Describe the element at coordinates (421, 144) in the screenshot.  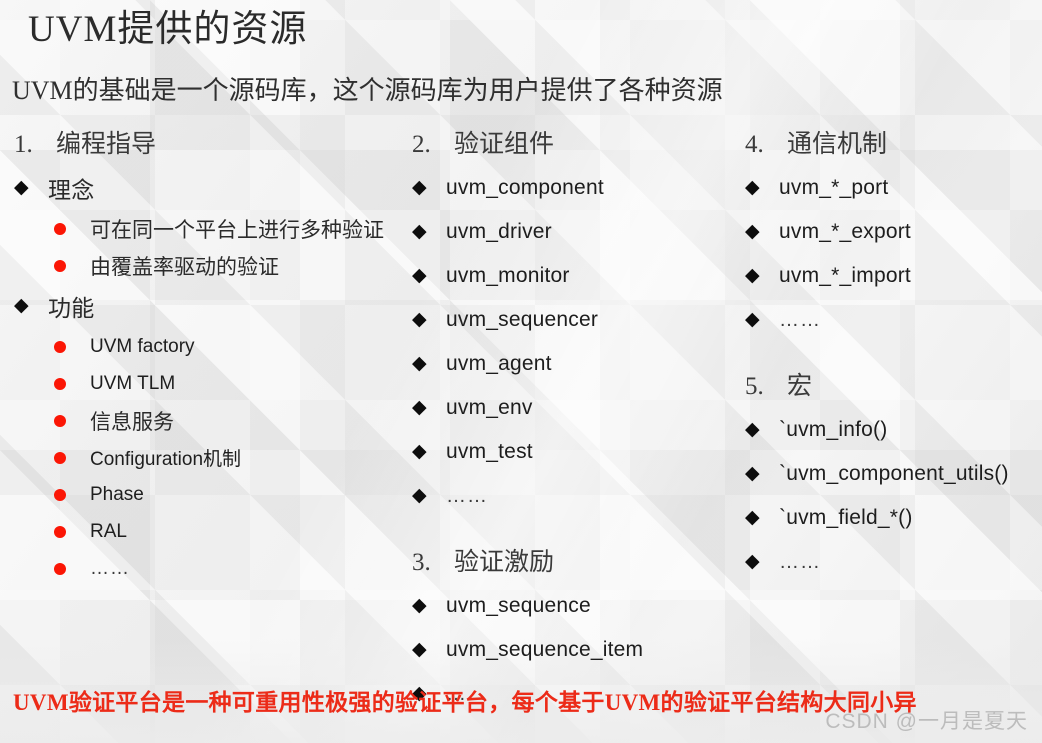
I see `section-number: 2.` at that location.